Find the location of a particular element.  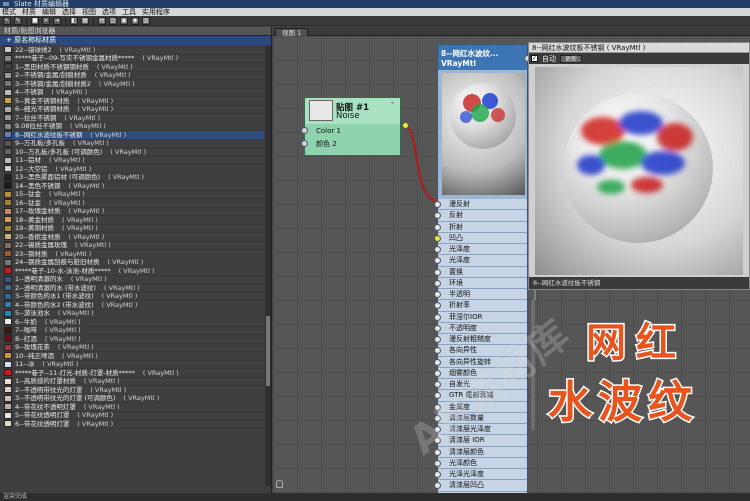

param-label: 折射率 is located at coordinates (459, 305).